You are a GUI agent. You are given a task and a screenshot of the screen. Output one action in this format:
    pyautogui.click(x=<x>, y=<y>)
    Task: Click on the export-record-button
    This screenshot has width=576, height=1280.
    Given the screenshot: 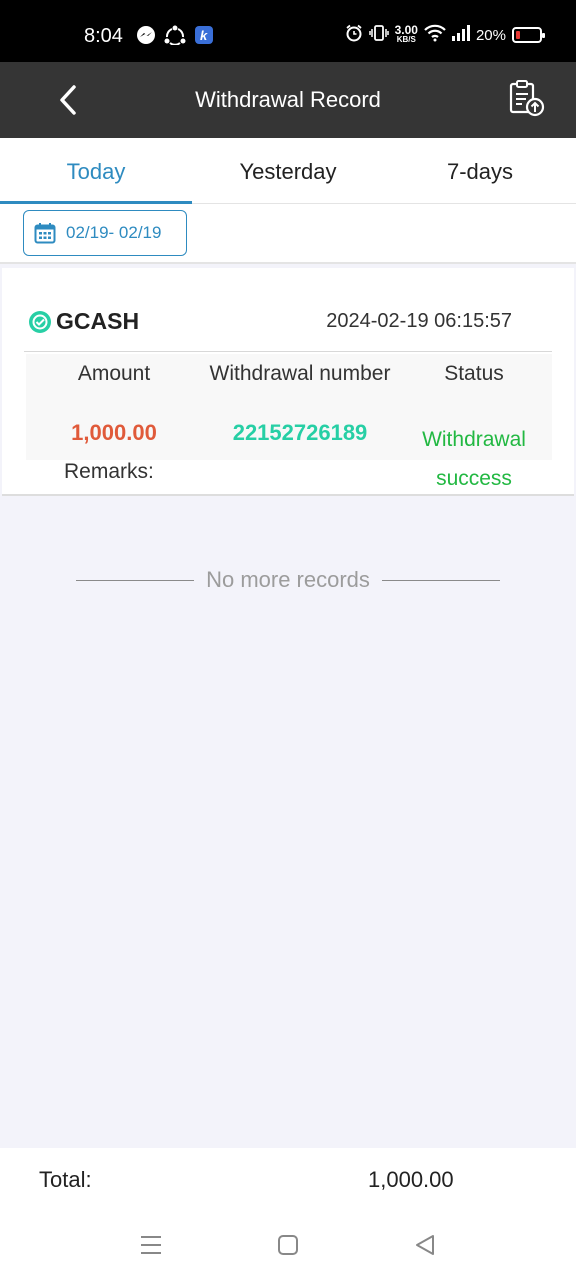 What is the action you would take?
    pyautogui.click(x=526, y=98)
    